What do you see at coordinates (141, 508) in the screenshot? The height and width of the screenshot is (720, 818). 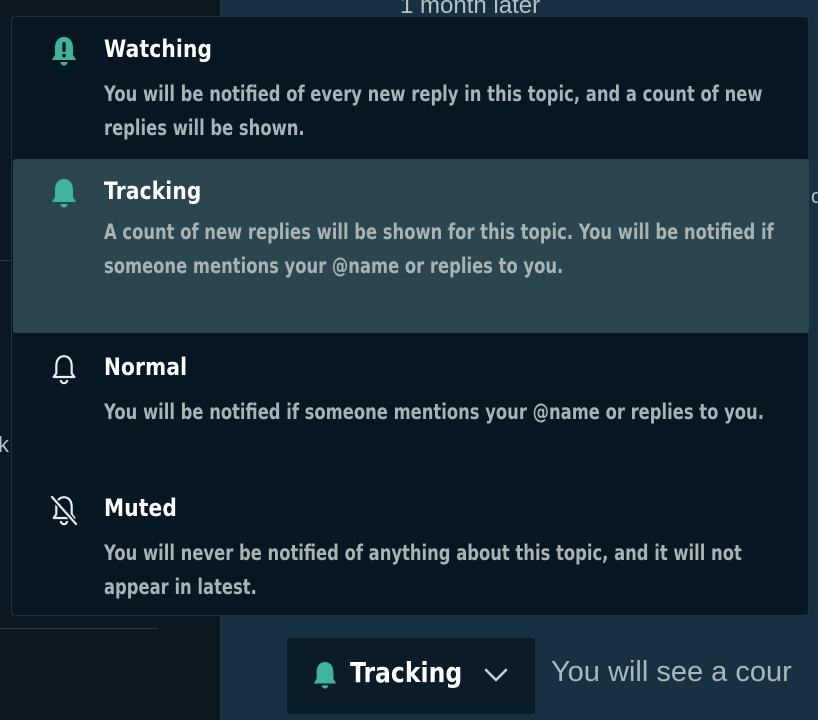 I see `menu-item-title: Muted` at bounding box center [141, 508].